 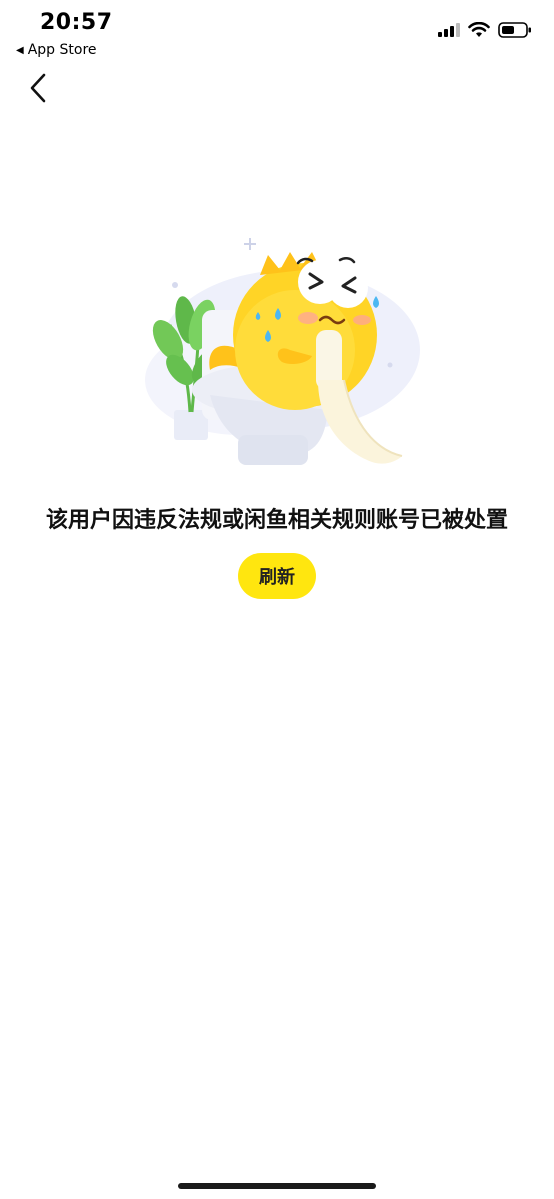 What do you see at coordinates (449, 30) in the screenshot?
I see `signal-icon` at bounding box center [449, 30].